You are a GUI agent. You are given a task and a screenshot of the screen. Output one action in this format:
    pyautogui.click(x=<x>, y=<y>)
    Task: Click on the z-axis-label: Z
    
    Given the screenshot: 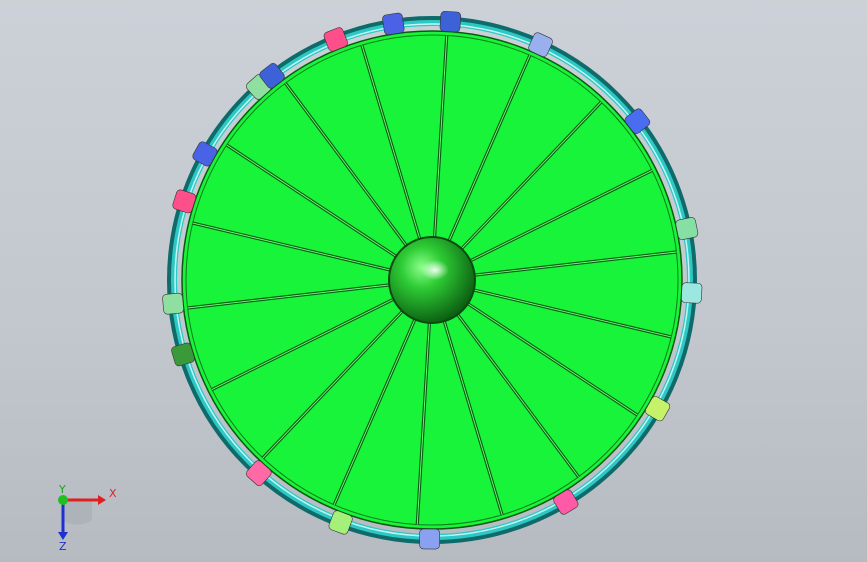 What is the action you would take?
    pyautogui.click(x=63, y=545)
    